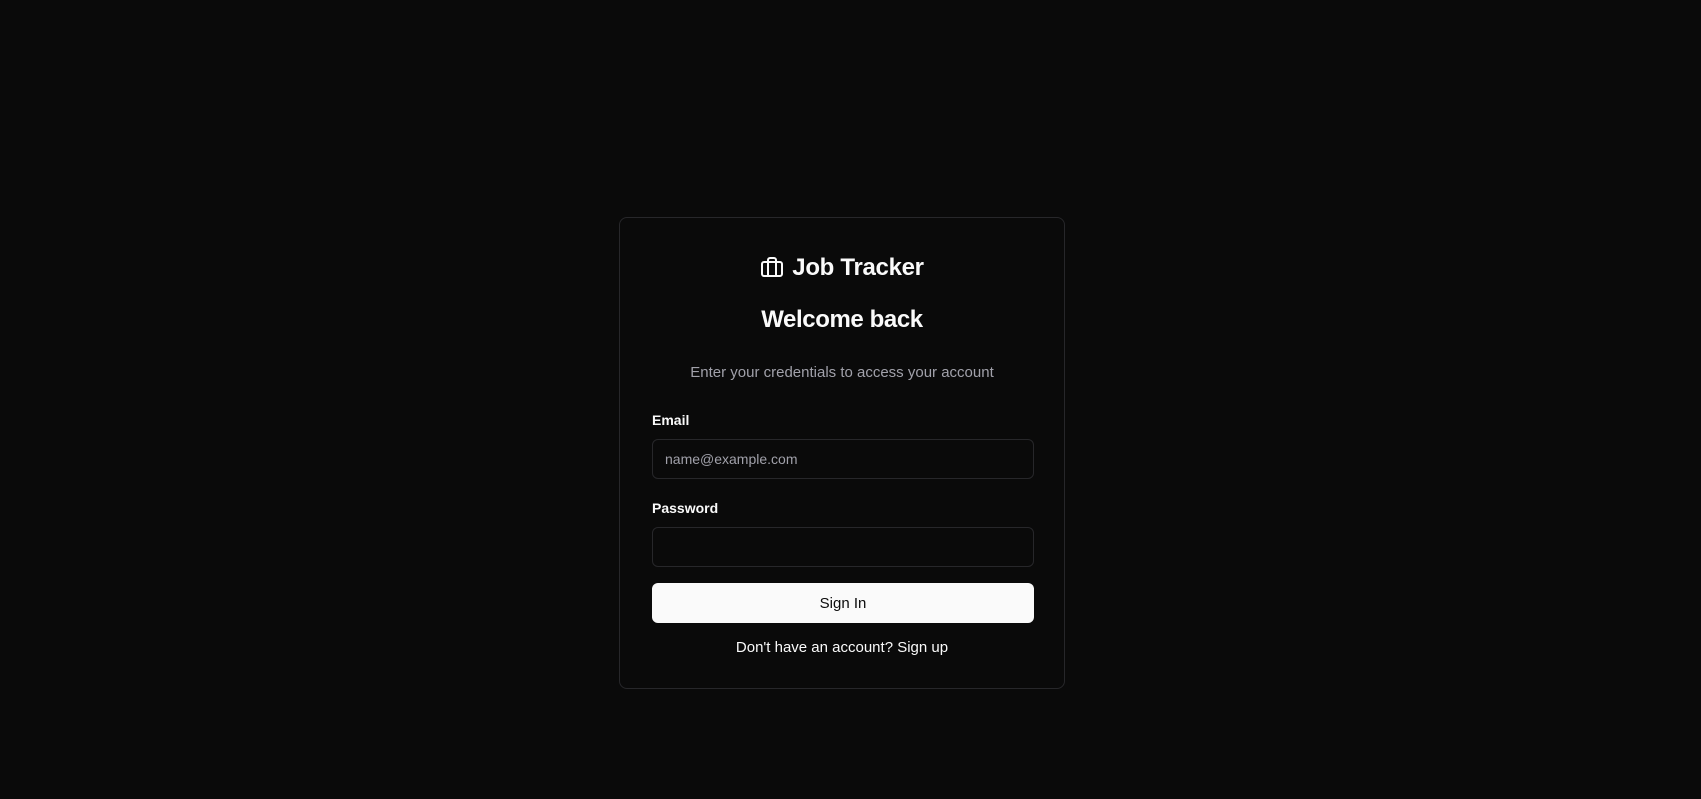 The height and width of the screenshot is (799, 1701). Describe the element at coordinates (671, 420) in the screenshot. I see `email-label: Email` at that location.